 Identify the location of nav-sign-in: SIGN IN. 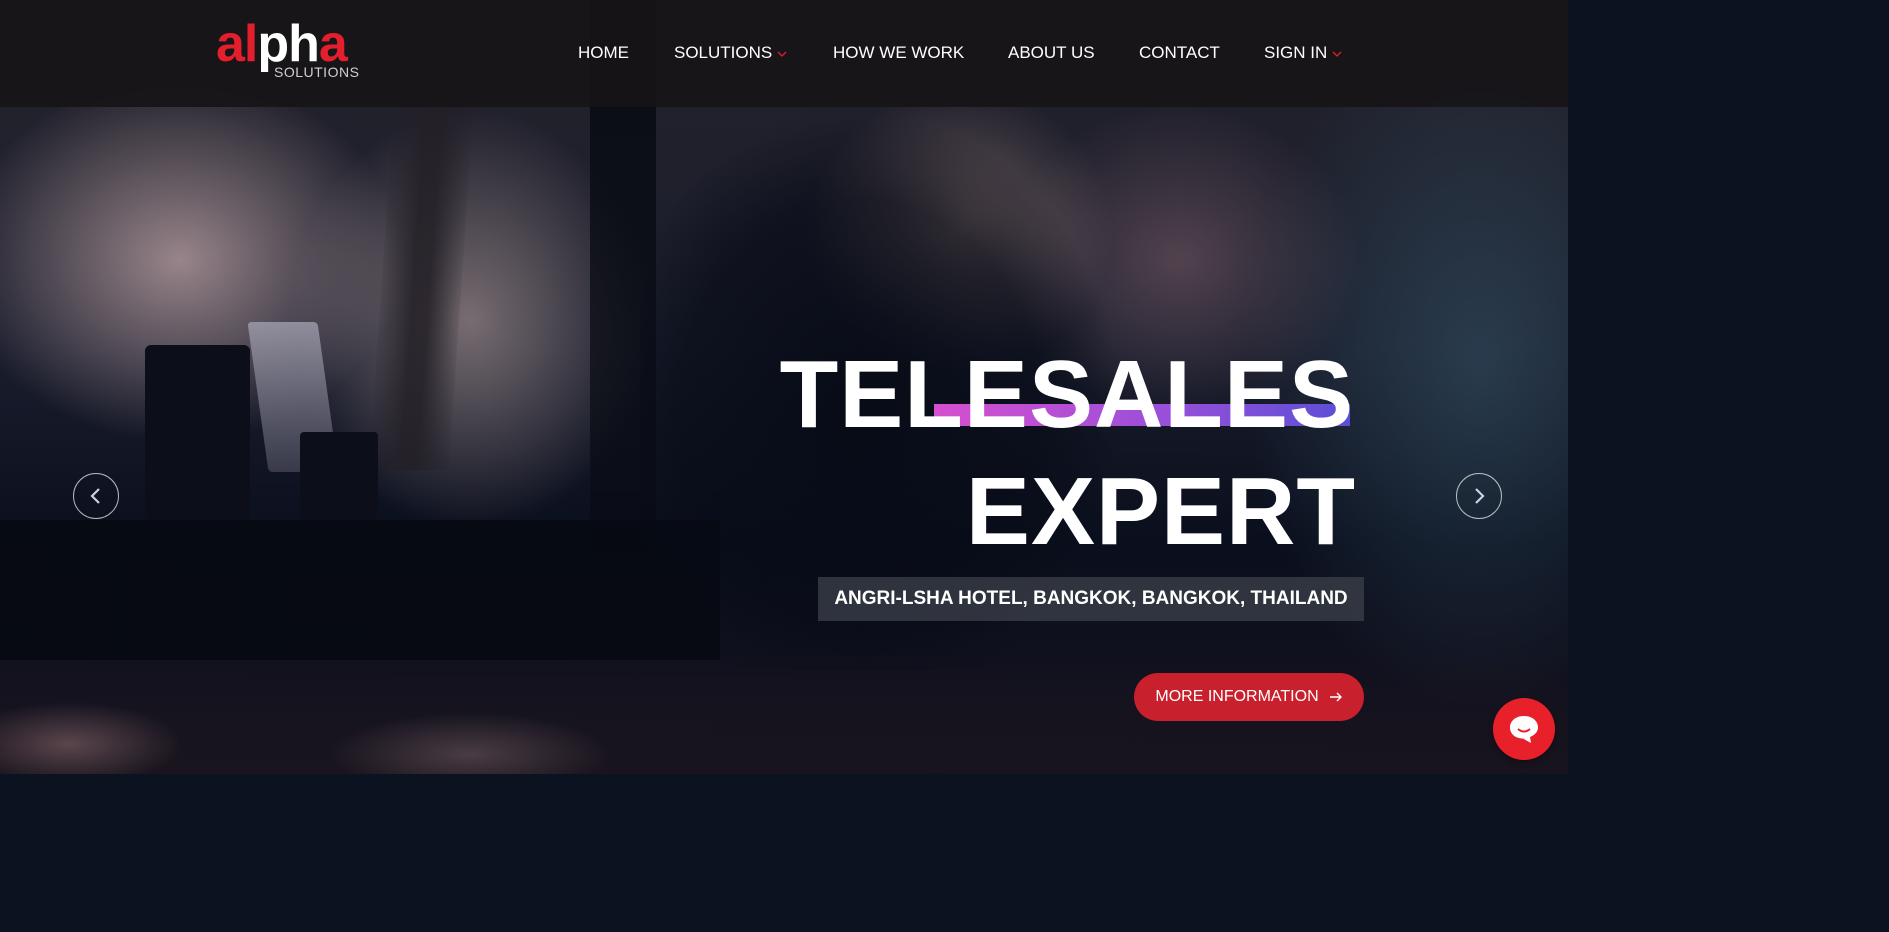
(1303, 53).